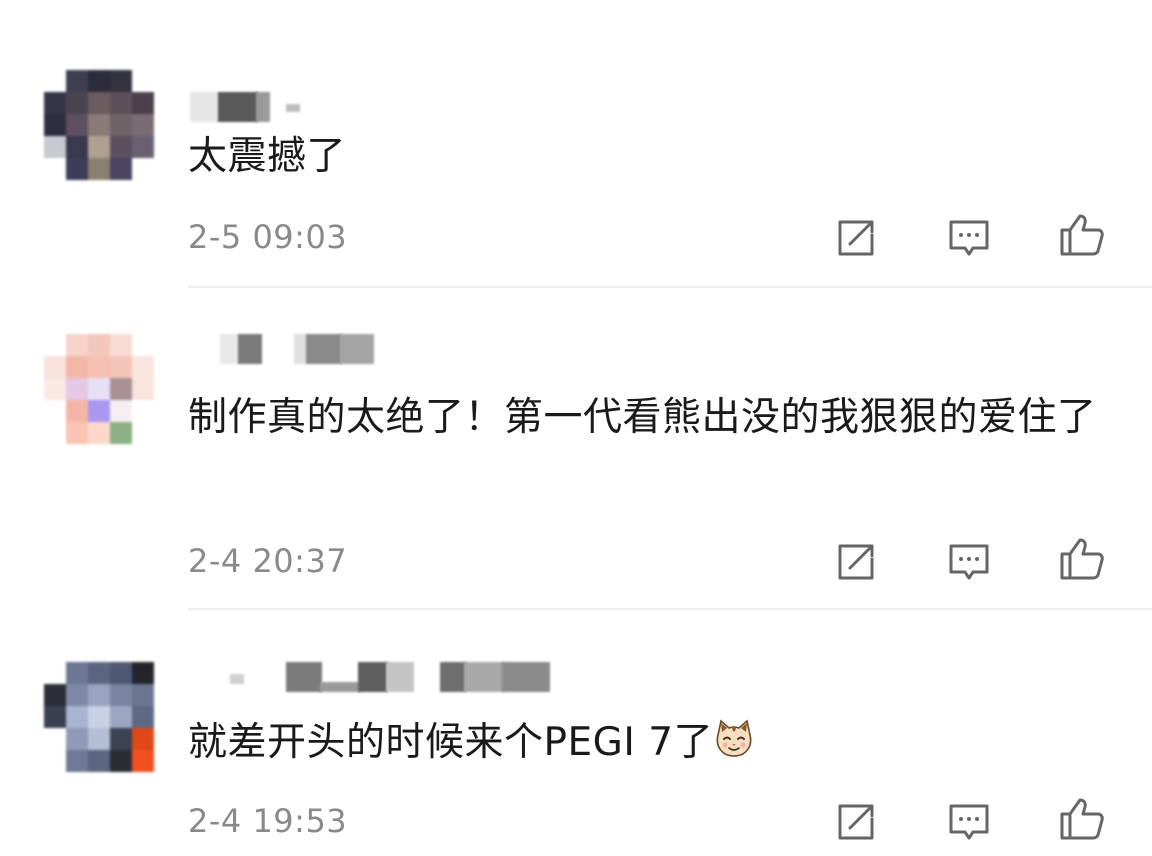 The width and height of the screenshot is (1152, 856). Describe the element at coordinates (642, 417) in the screenshot. I see `comment-text: 制作真的太绝了！第一代看熊出没的我狠狠的爱住了` at that location.